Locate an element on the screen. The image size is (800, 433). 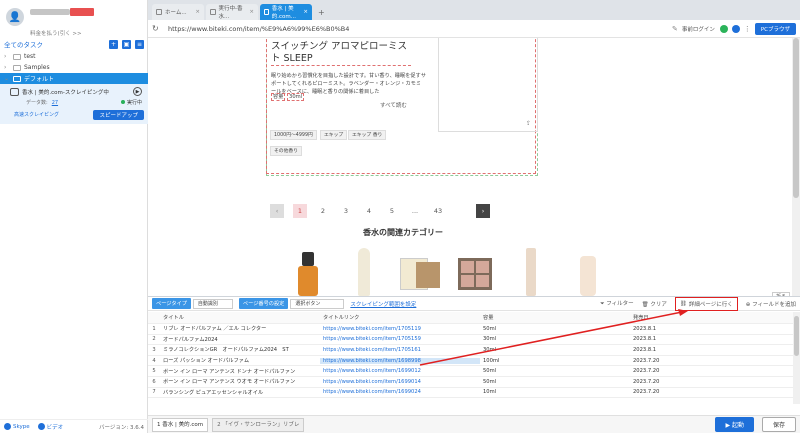
page-3: 3 is located at coordinates (346, 211).